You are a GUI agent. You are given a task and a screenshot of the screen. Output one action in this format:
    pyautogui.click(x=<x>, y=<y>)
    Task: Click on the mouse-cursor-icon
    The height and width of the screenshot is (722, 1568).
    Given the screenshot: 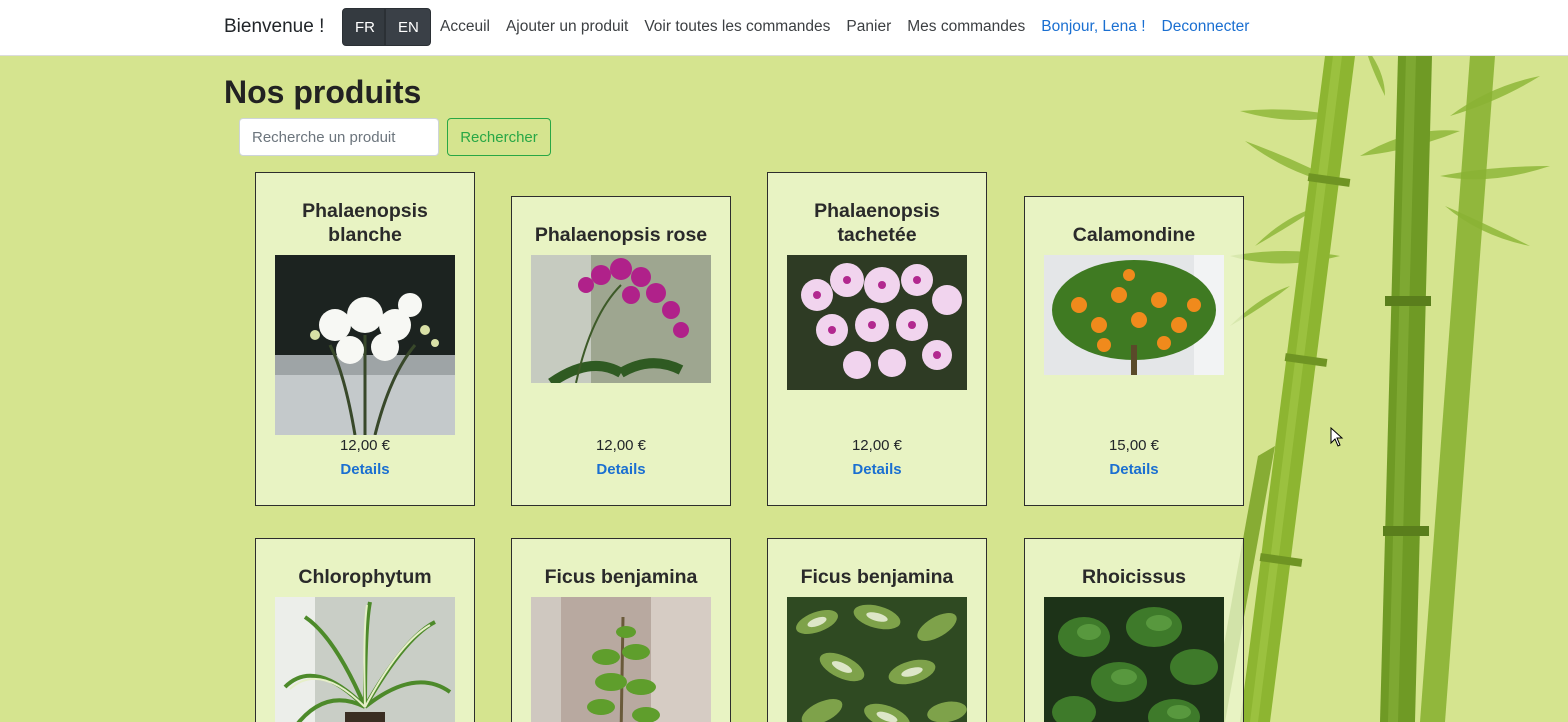 What is the action you would take?
    pyautogui.click(x=1337, y=437)
    